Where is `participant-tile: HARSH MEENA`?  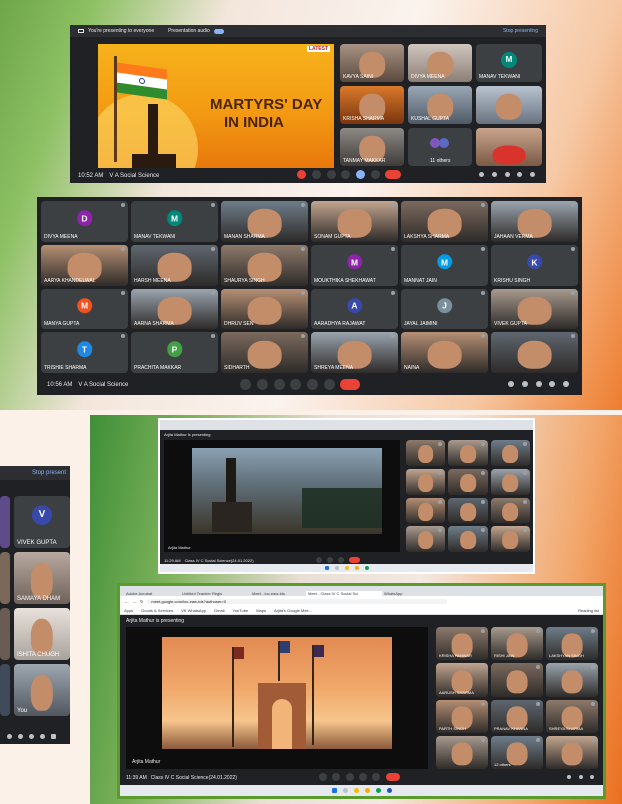
participant-tile: HARSH MEENA is located at coordinates (174, 265).